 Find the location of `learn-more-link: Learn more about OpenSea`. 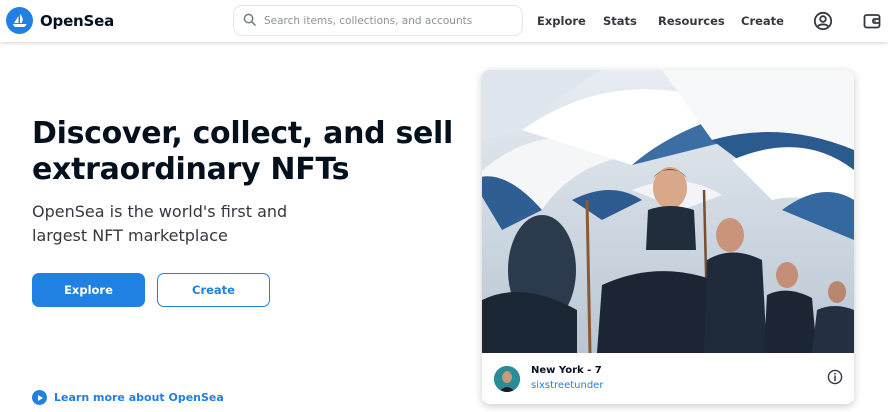

learn-more-link: Learn more about OpenSea is located at coordinates (128, 397).